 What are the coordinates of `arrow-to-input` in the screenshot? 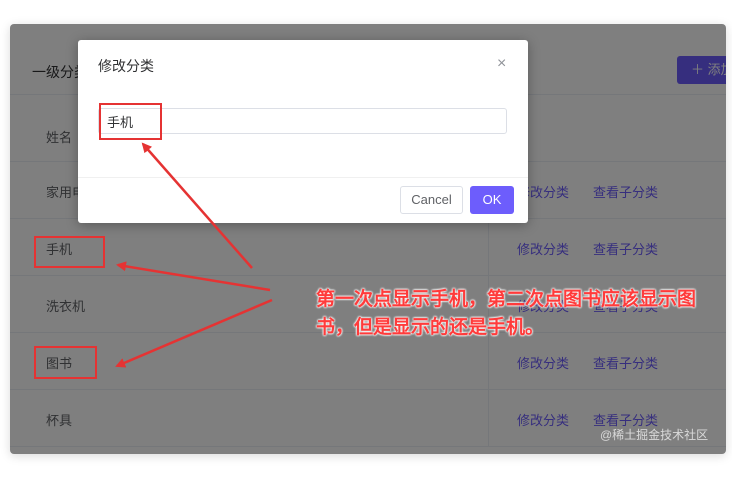 It's located at (197, 205).